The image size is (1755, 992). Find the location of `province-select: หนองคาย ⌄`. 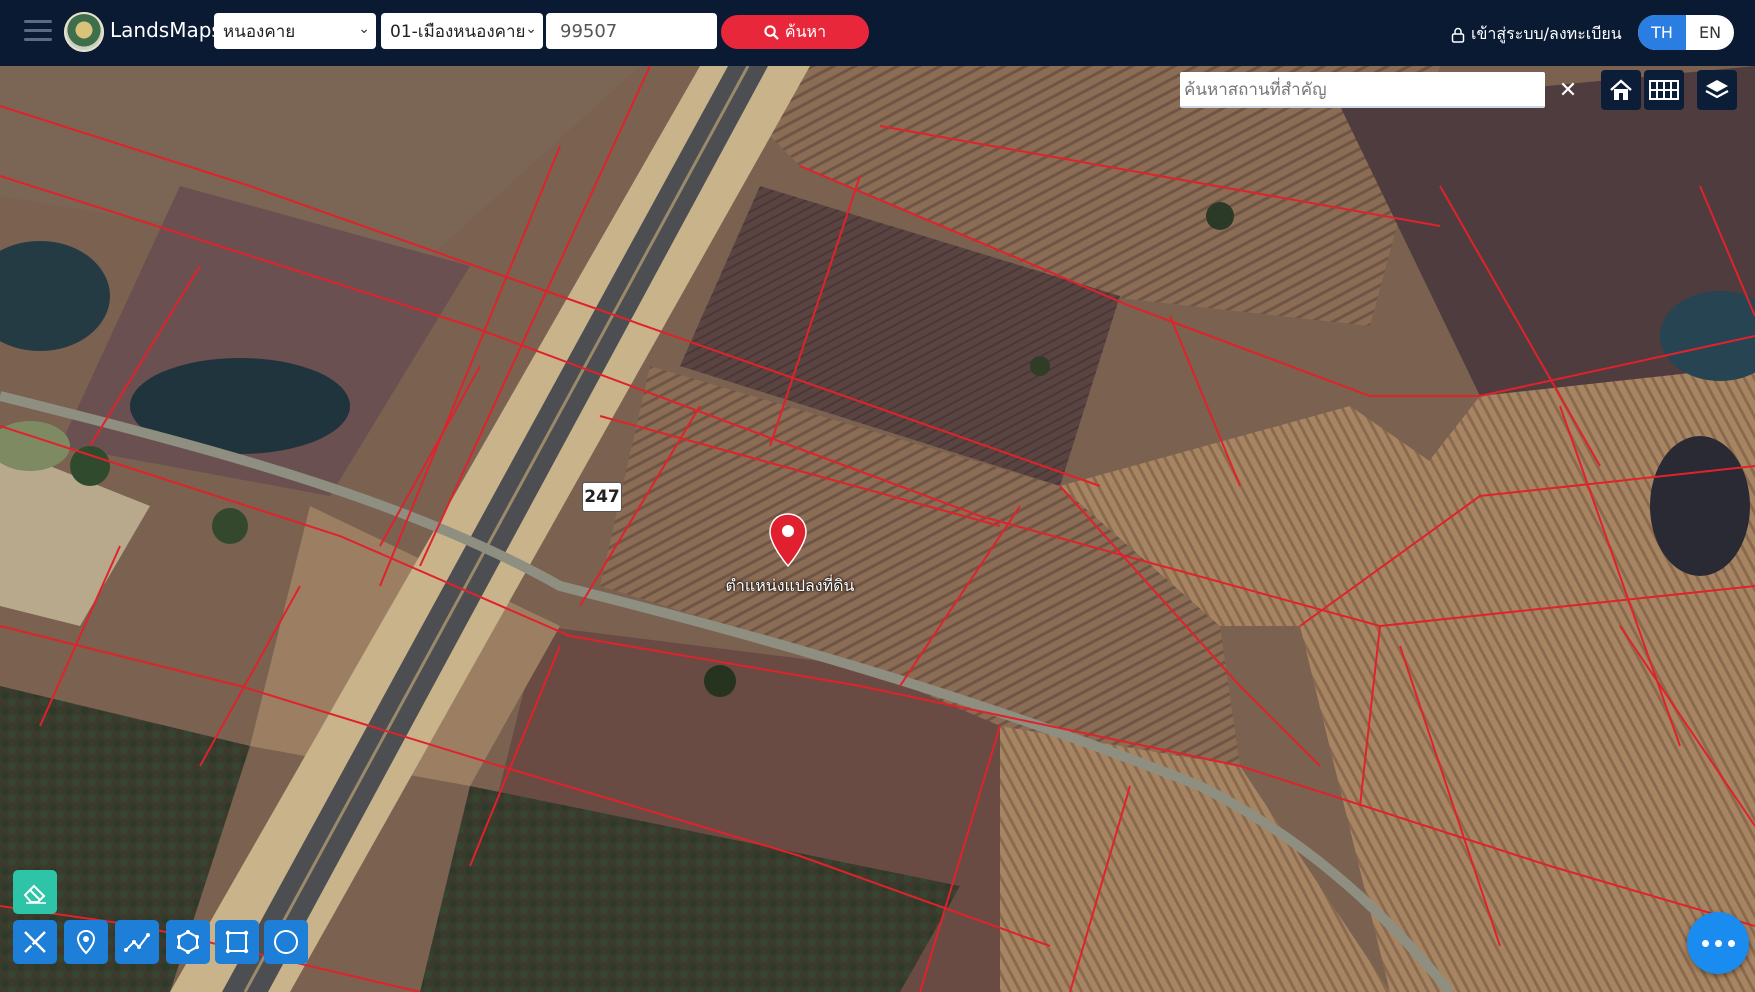

province-select: หนองคาย ⌄ is located at coordinates (295, 31).